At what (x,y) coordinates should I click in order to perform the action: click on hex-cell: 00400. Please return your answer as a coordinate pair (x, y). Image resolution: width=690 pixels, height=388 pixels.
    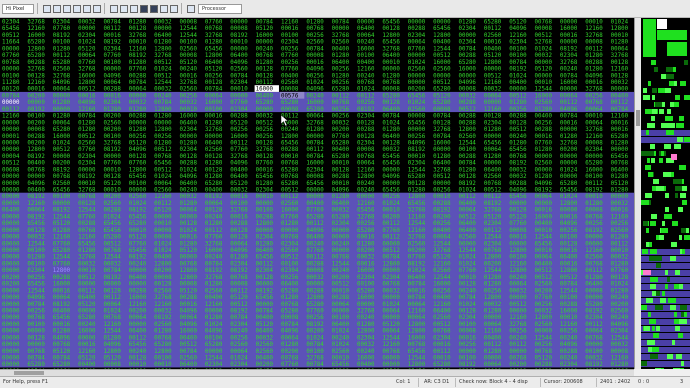
    Looking at the image, I should click on (544, 224).